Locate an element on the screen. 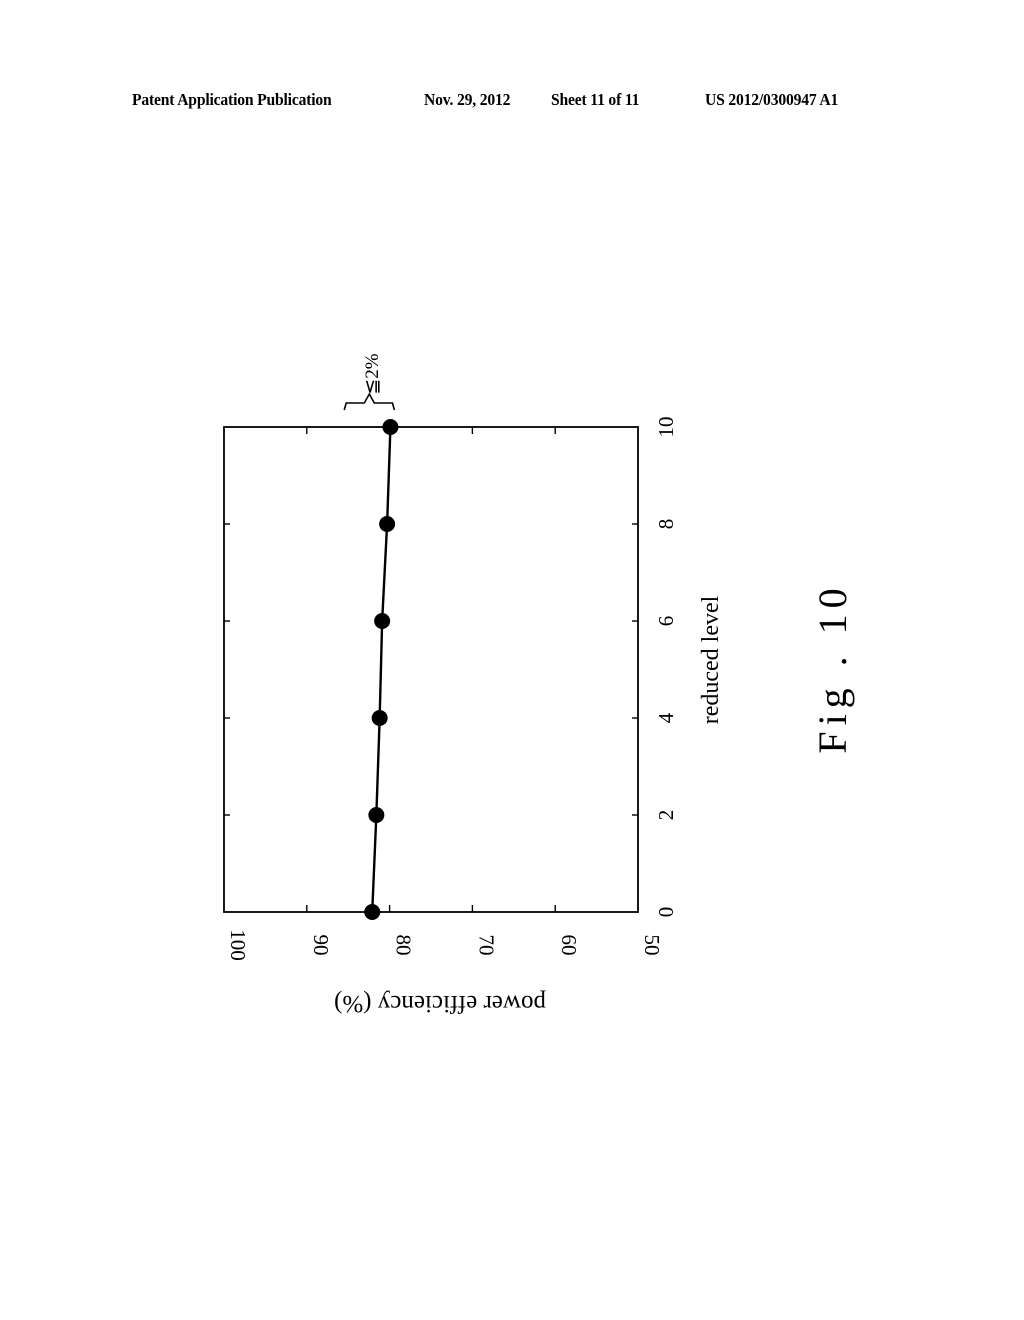 The height and width of the screenshot is (1320, 1024). annotation-label: ≦2% is located at coordinates (372, 373).